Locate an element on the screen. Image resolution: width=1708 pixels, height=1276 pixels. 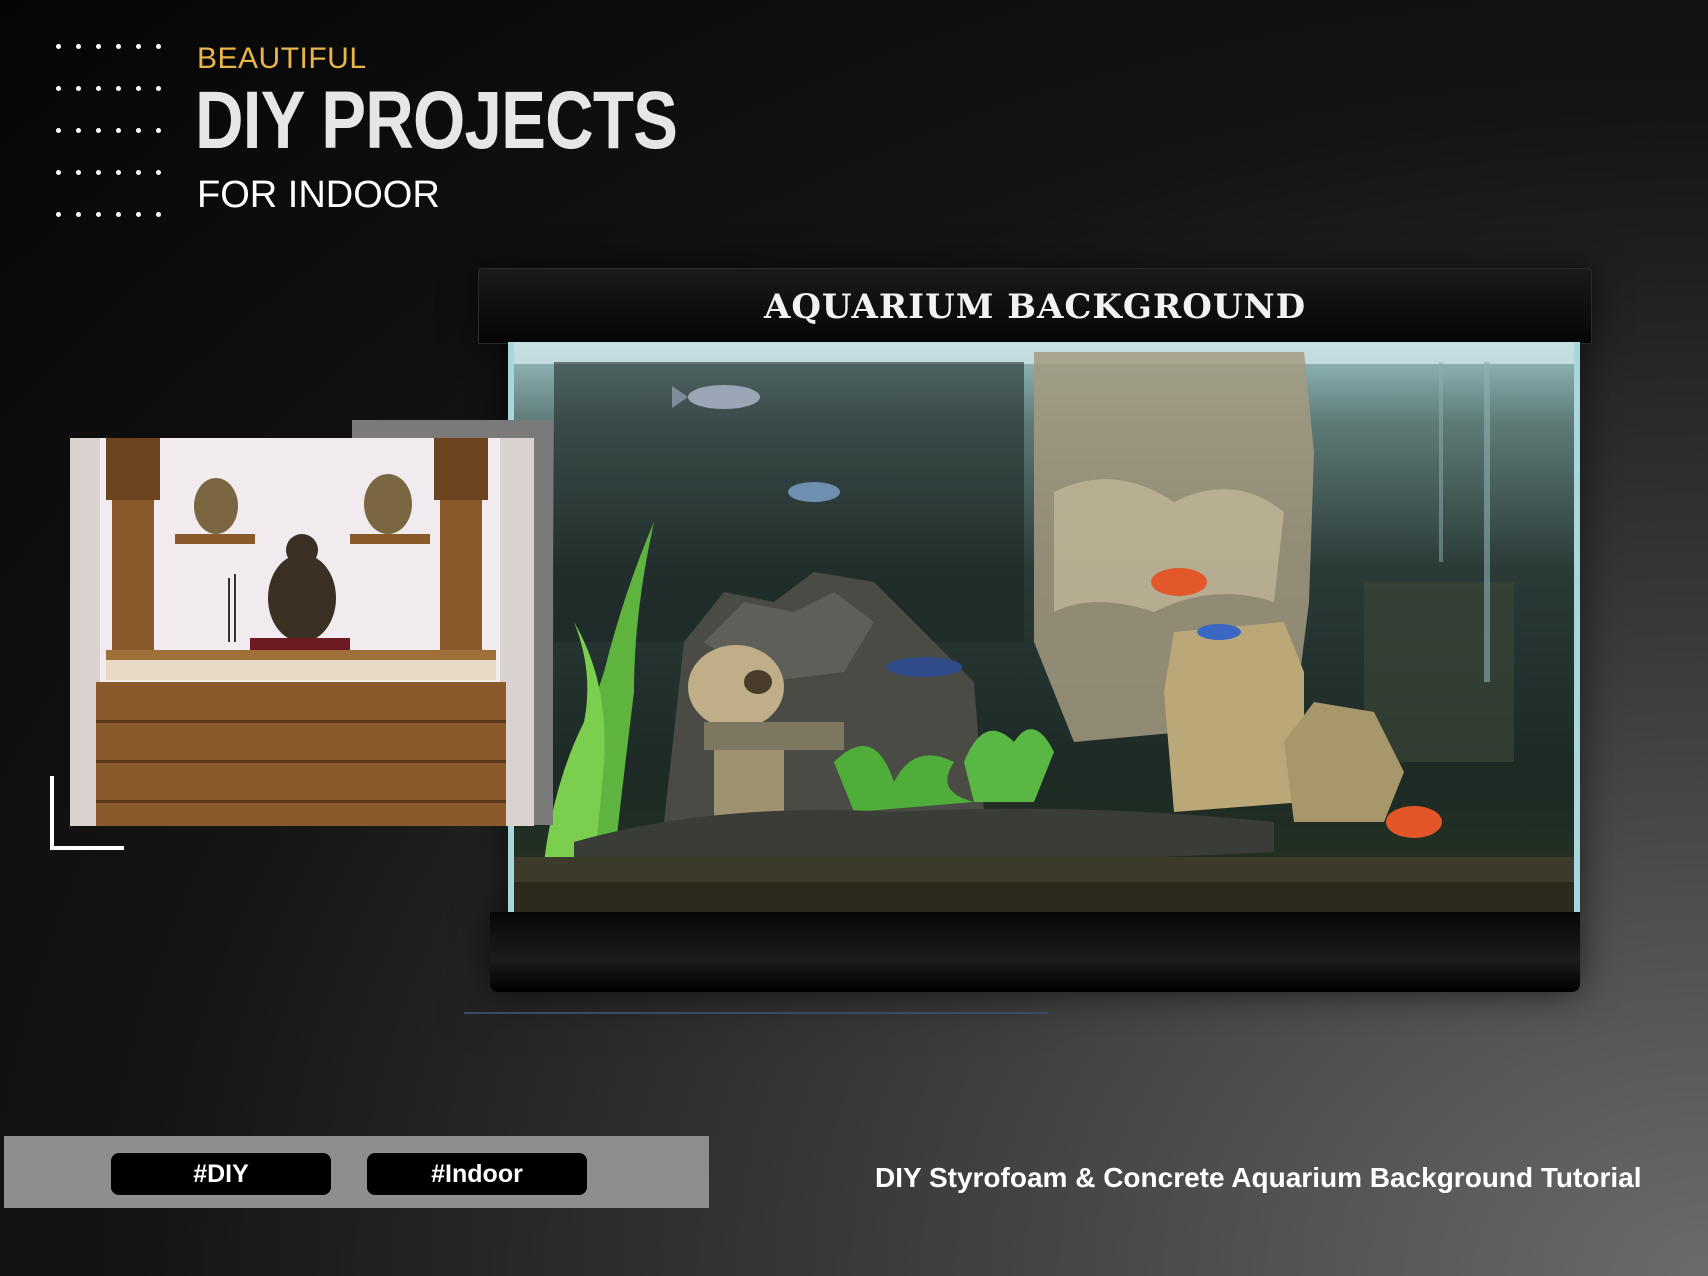
page-title: DIY PROJECTS is located at coordinates (436, 120).